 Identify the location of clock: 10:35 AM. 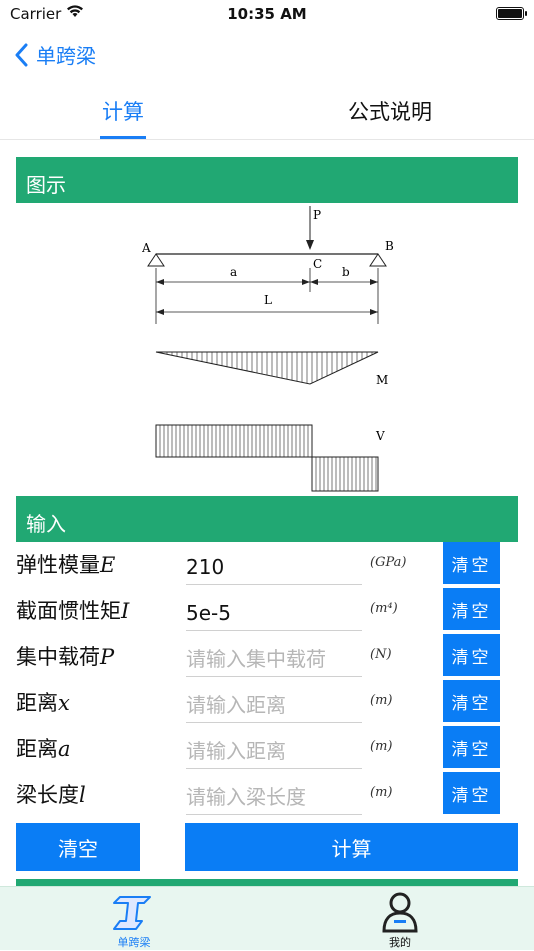
(267, 14).